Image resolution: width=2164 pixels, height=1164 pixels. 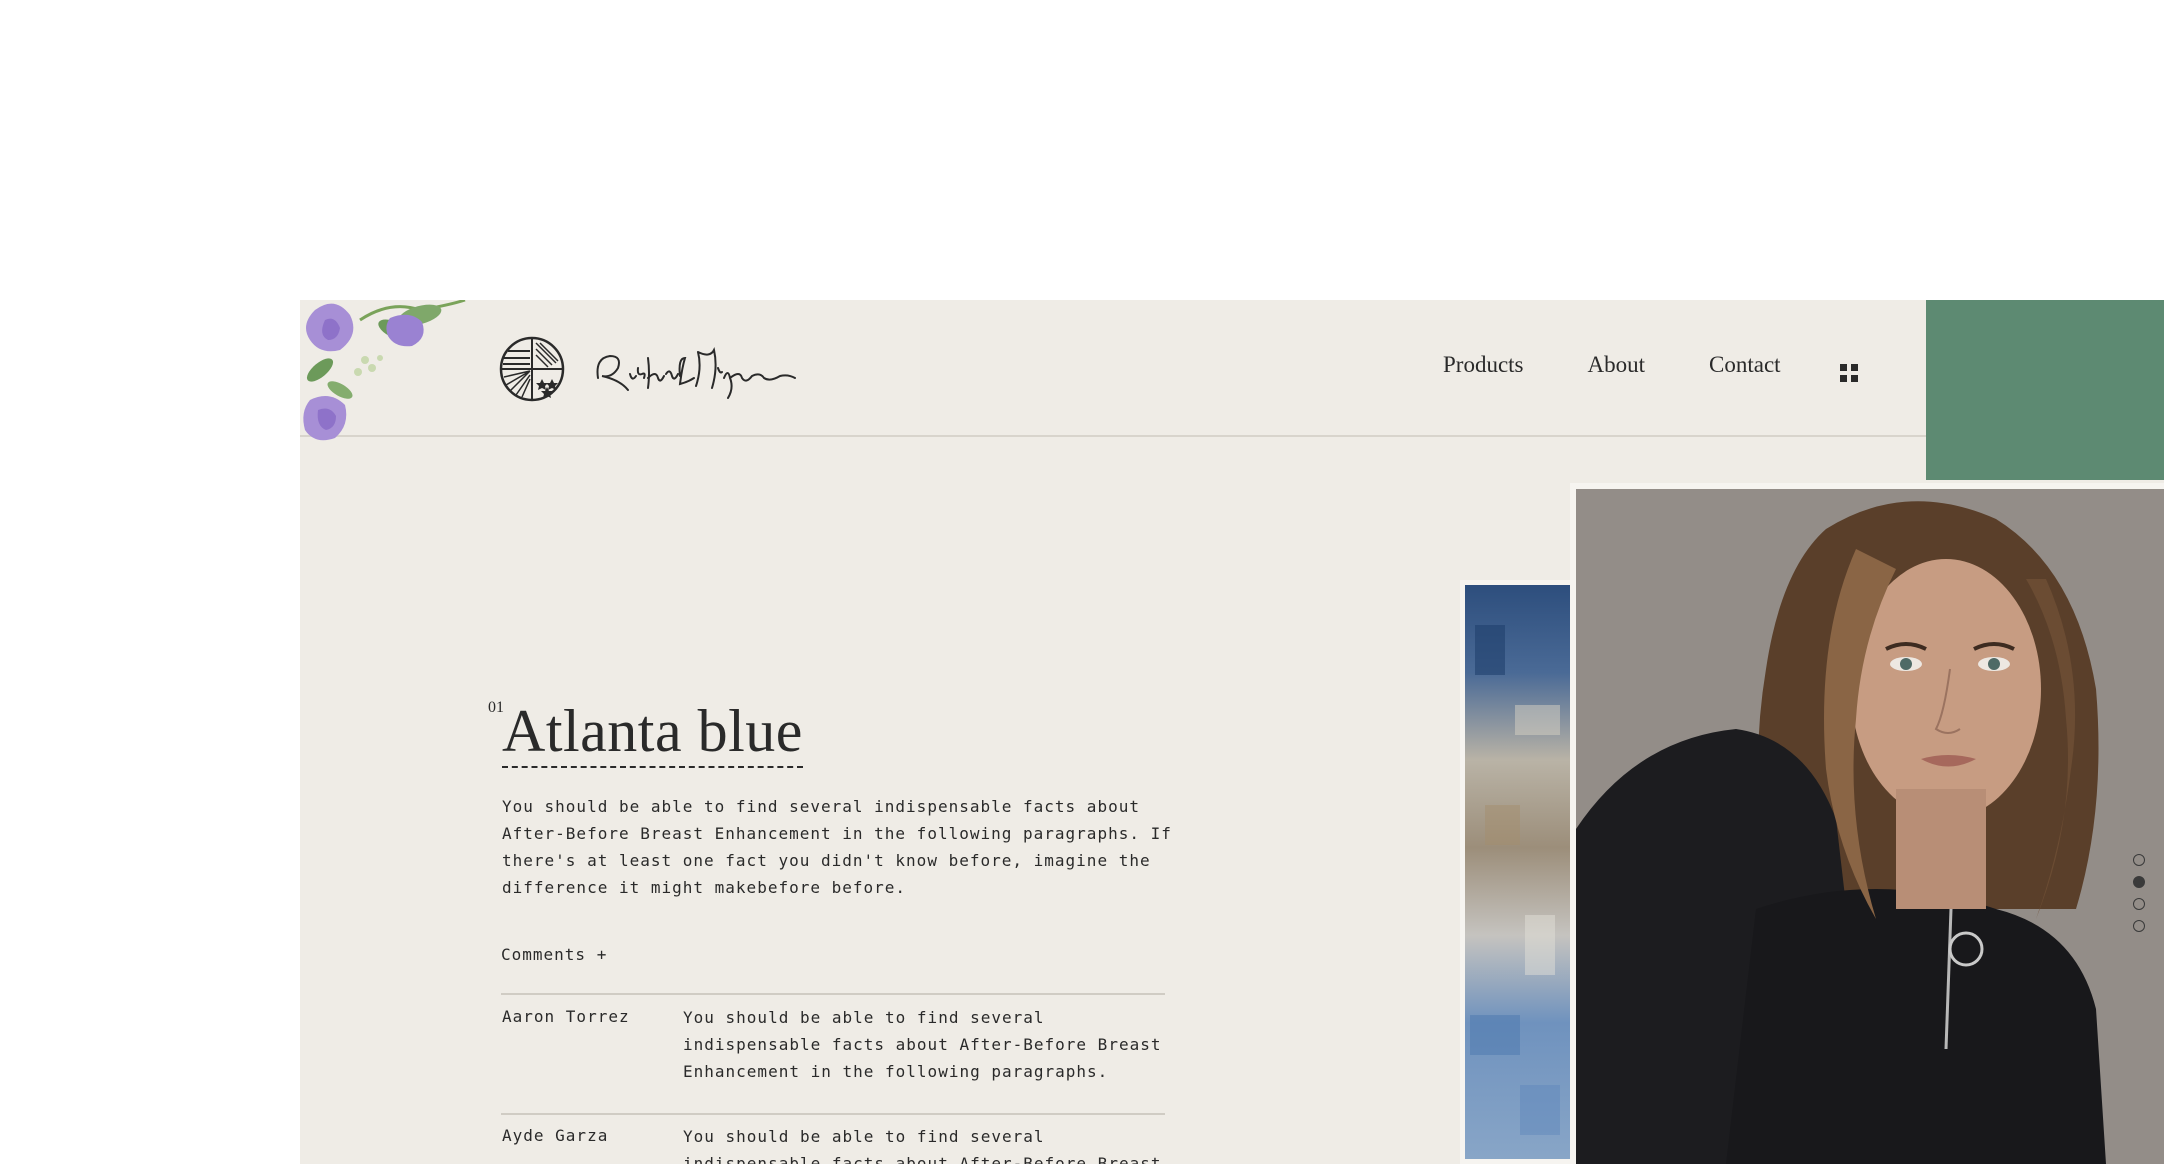 I want to click on comment-author: Ayde Garza, so click(x=555, y=1135).